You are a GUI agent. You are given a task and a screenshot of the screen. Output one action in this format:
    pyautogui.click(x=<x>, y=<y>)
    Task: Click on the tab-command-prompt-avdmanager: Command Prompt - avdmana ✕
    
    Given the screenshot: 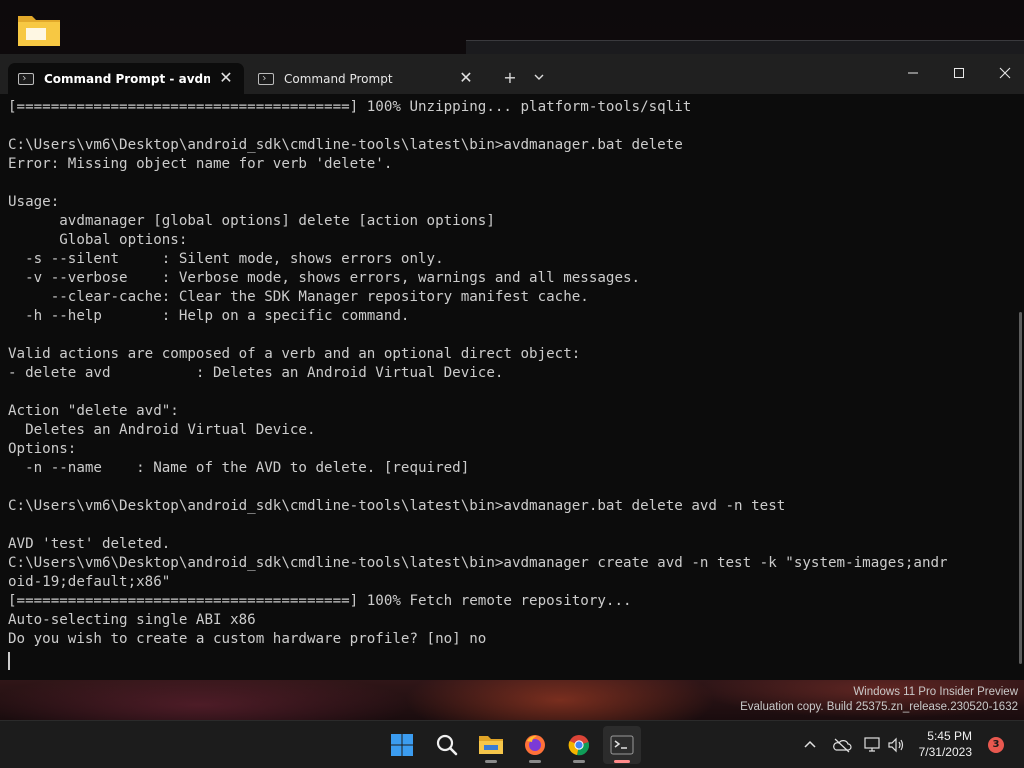 What is the action you would take?
    pyautogui.click(x=126, y=78)
    